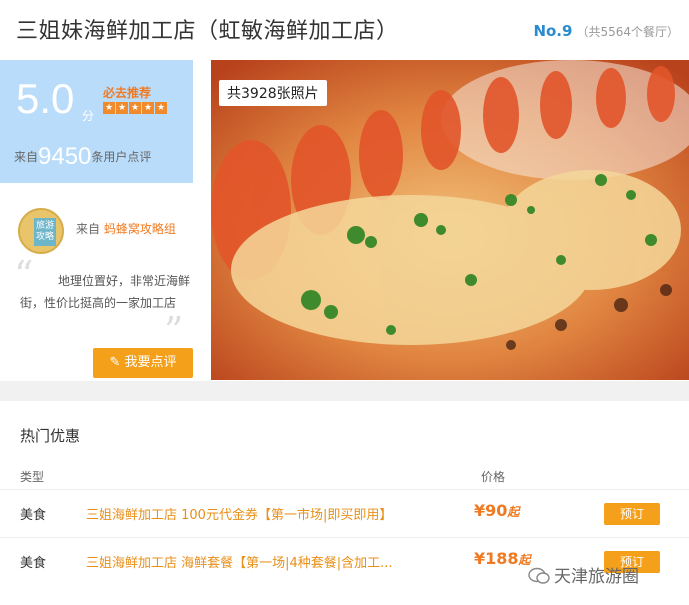  Describe the element at coordinates (121, 157) in the screenshot. I see `from-suffix: 条用户点评` at that location.